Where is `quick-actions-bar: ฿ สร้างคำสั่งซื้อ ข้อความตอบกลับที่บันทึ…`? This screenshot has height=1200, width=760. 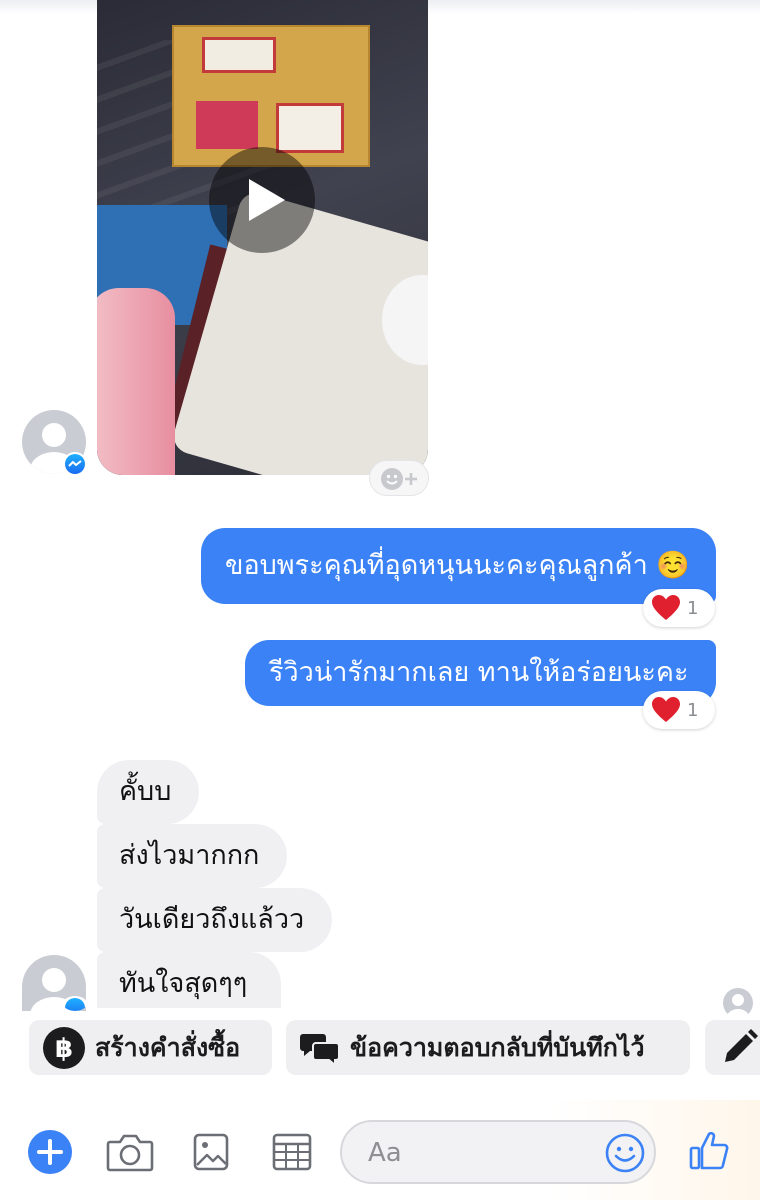
quick-actions-bar: ฿ สร้างคำสั่งซื้อ ข้อความตอบกลับที่บันทึ… is located at coordinates (380, 1048).